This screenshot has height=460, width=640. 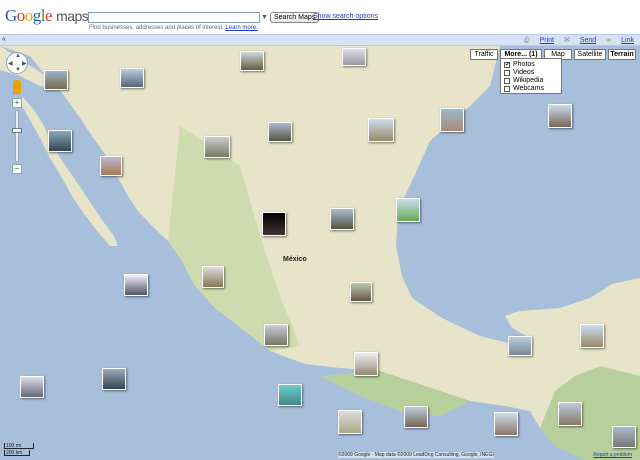 What do you see at coordinates (622, 54) in the screenshot?
I see `terrain-button: Terrain` at bounding box center [622, 54].